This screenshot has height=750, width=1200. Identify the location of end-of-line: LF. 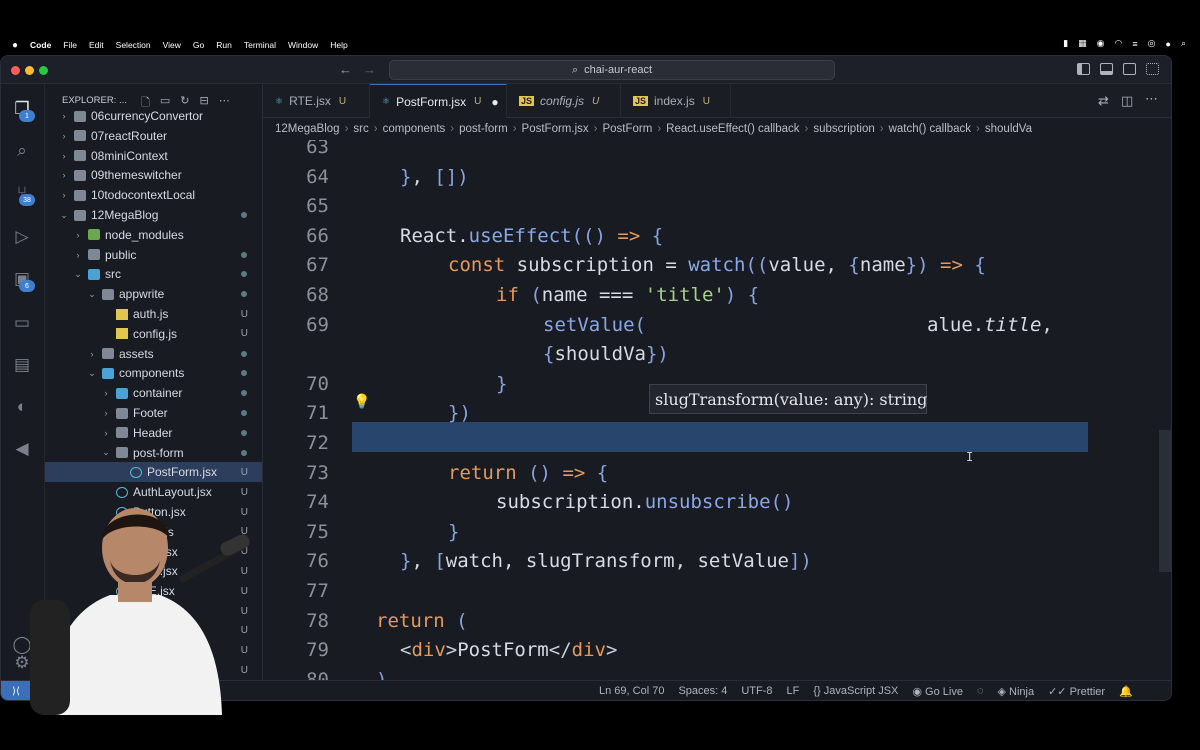
(793, 691).